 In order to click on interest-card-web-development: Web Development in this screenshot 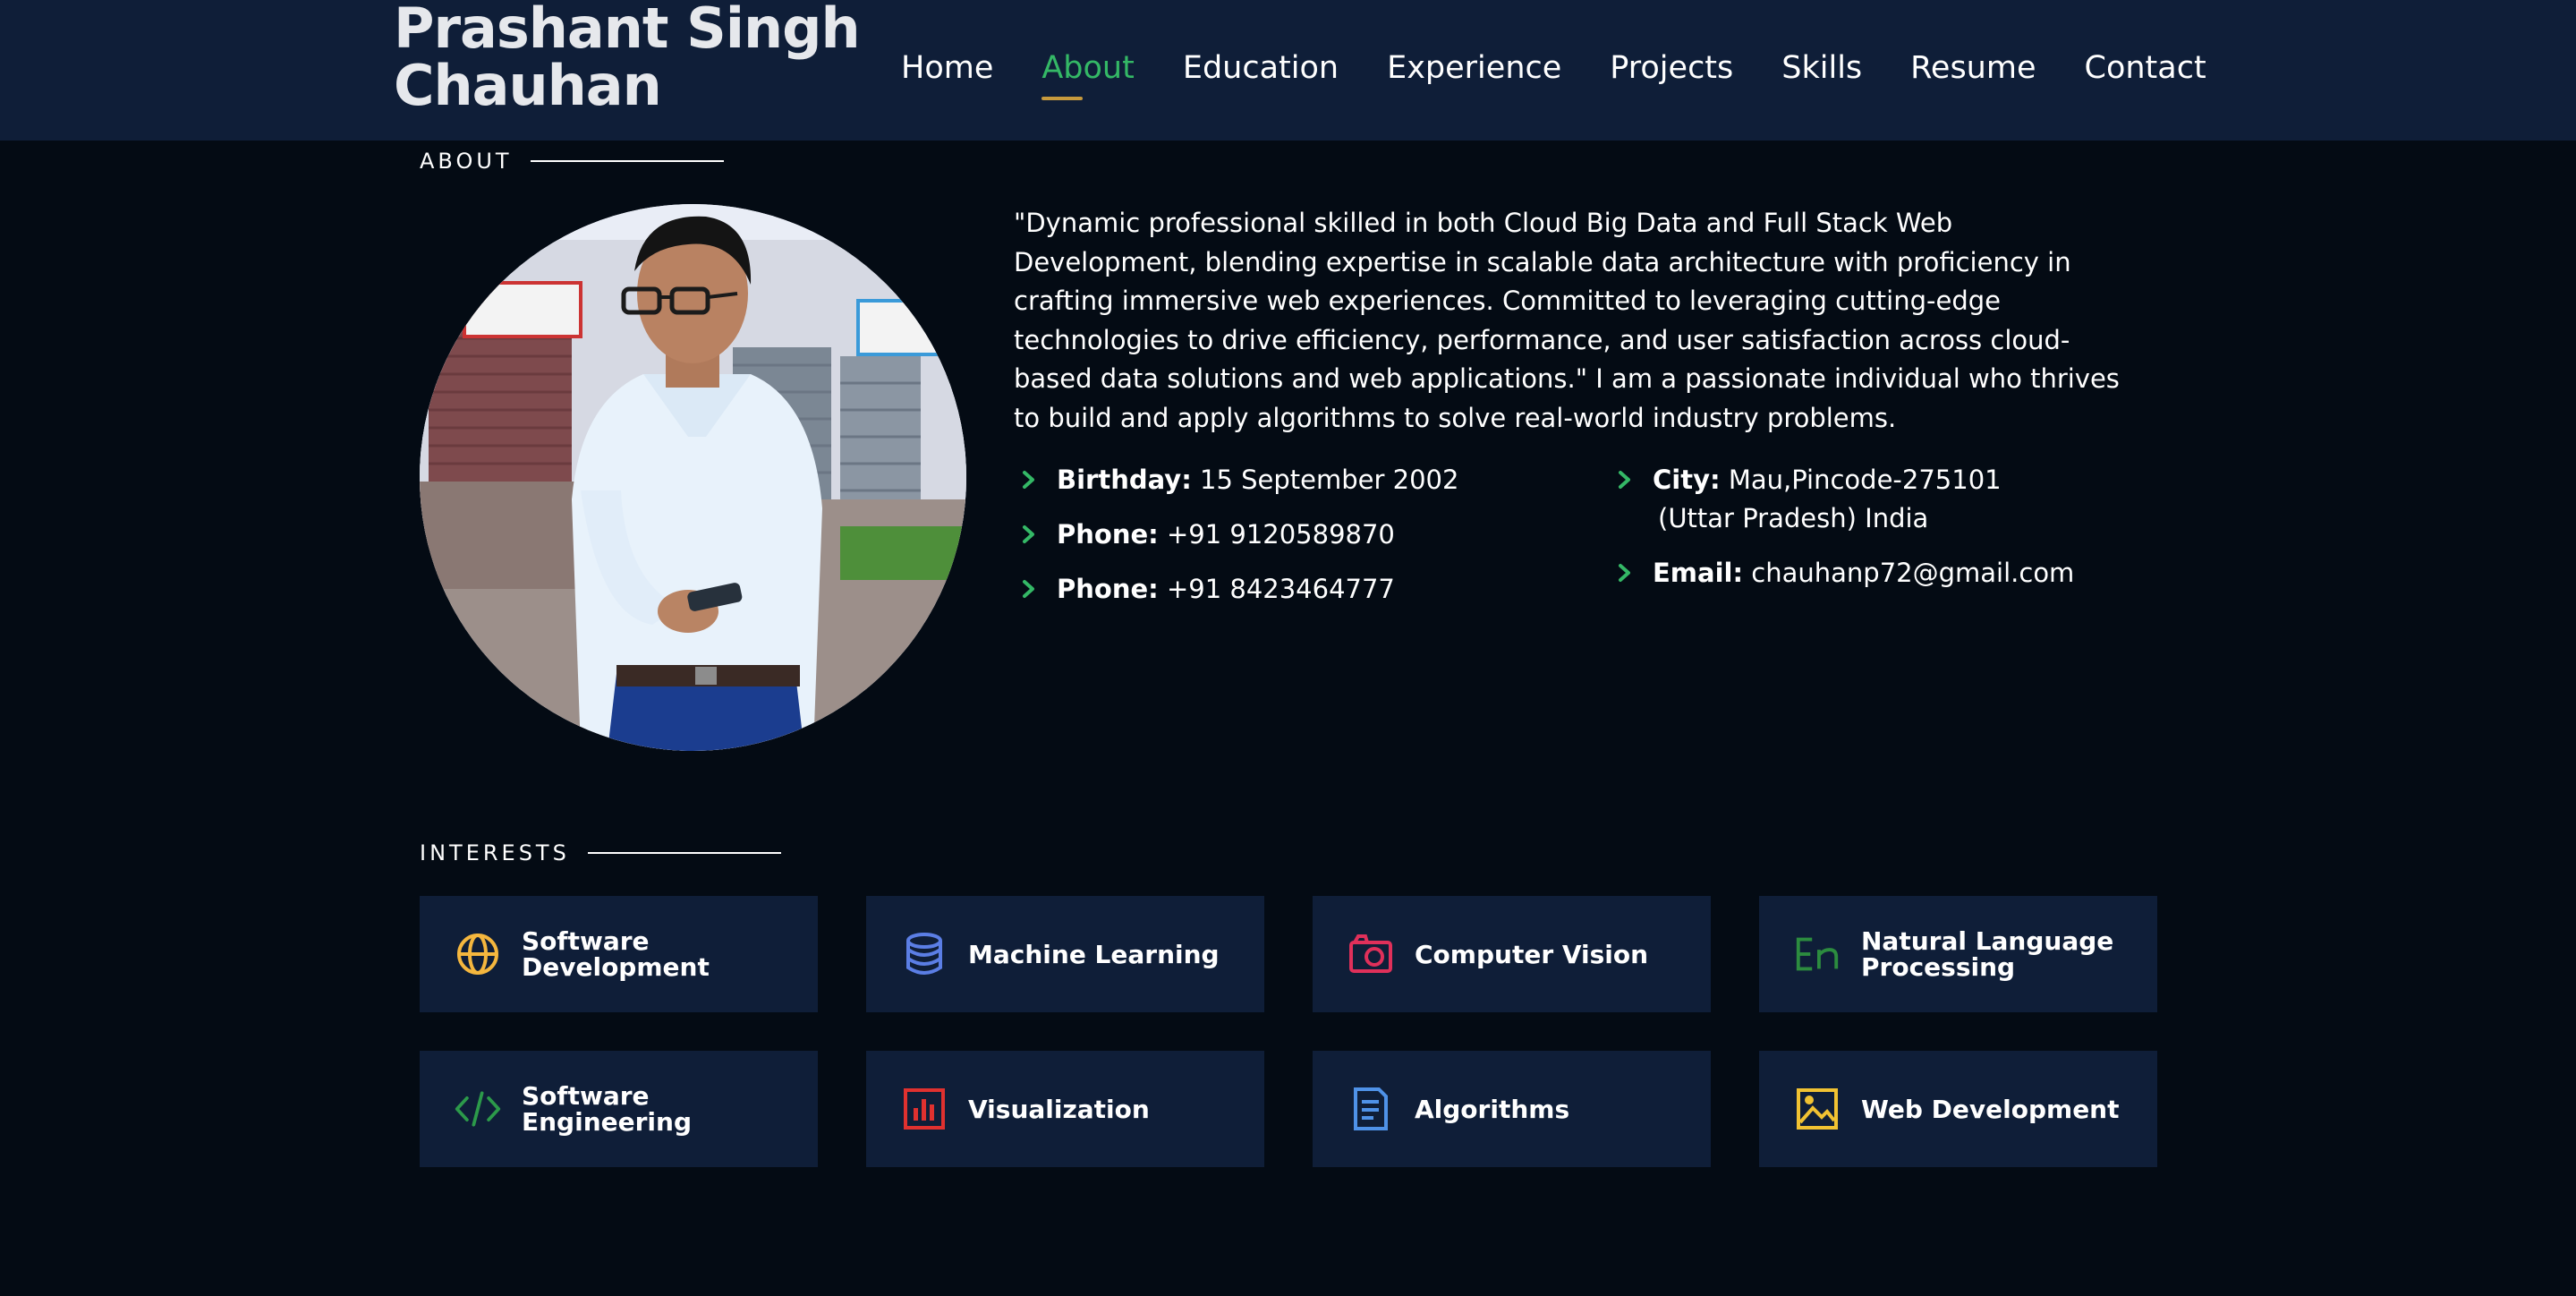, I will do `click(1958, 1109)`.